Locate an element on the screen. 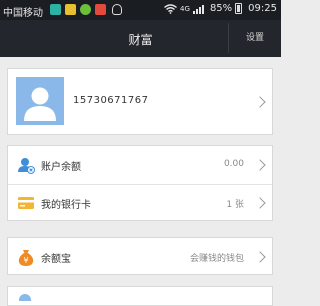 The image size is (320, 306). carrier-label: 中国移动 is located at coordinates (23, 13).